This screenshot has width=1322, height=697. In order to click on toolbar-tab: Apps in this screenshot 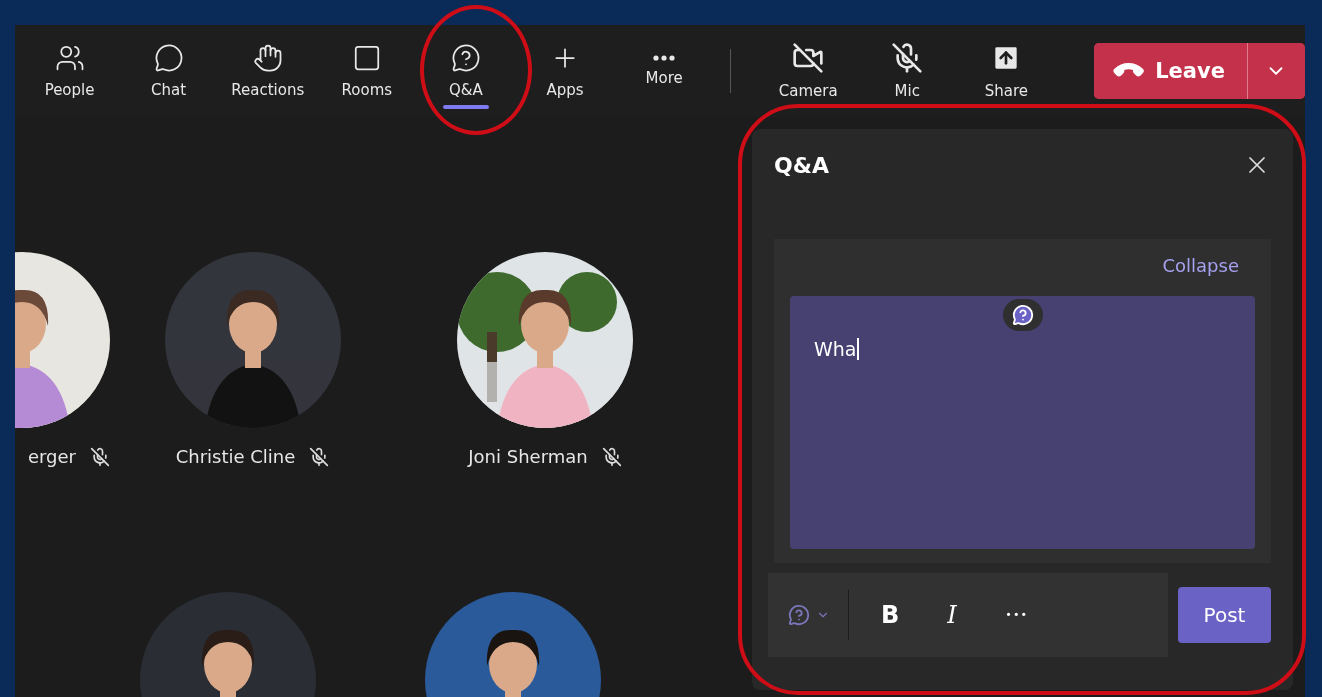, I will do `click(565, 71)`.